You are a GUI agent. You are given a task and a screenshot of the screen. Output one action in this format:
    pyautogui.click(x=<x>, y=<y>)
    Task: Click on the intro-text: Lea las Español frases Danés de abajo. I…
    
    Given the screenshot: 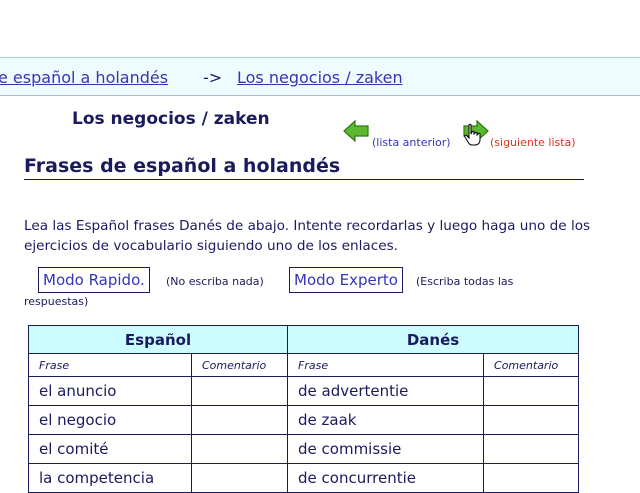 What is the action you would take?
    pyautogui.click(x=307, y=236)
    